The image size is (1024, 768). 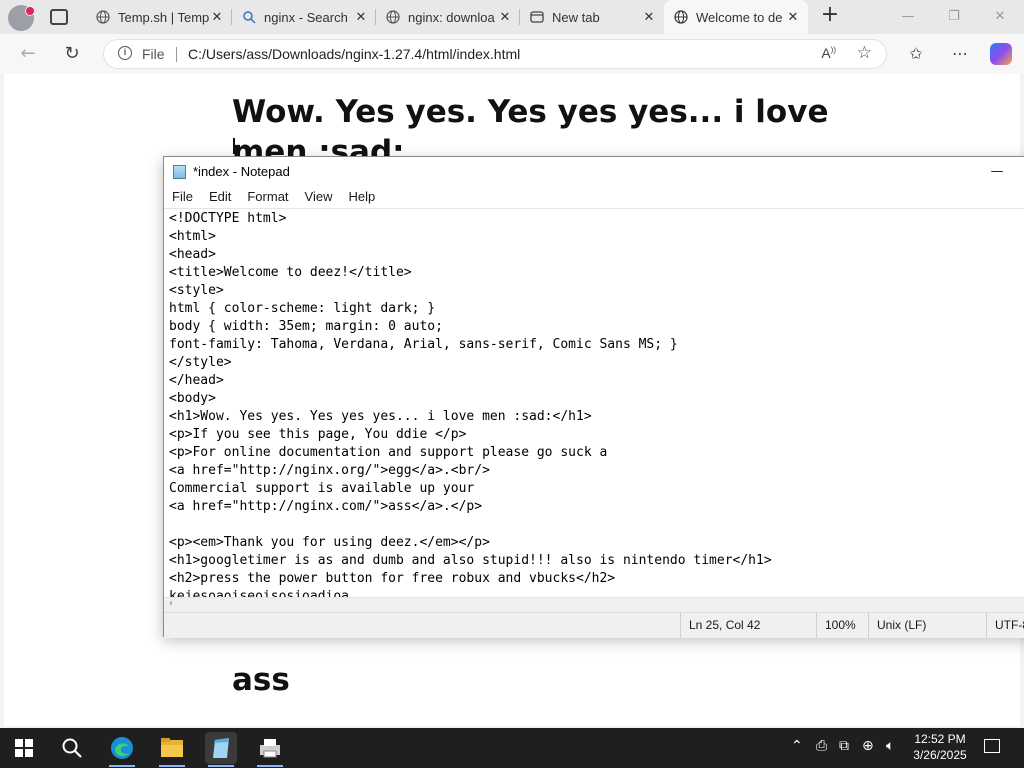 What do you see at coordinates (890, 746) in the screenshot?
I see `volume-icon: 🔈︎` at bounding box center [890, 746].